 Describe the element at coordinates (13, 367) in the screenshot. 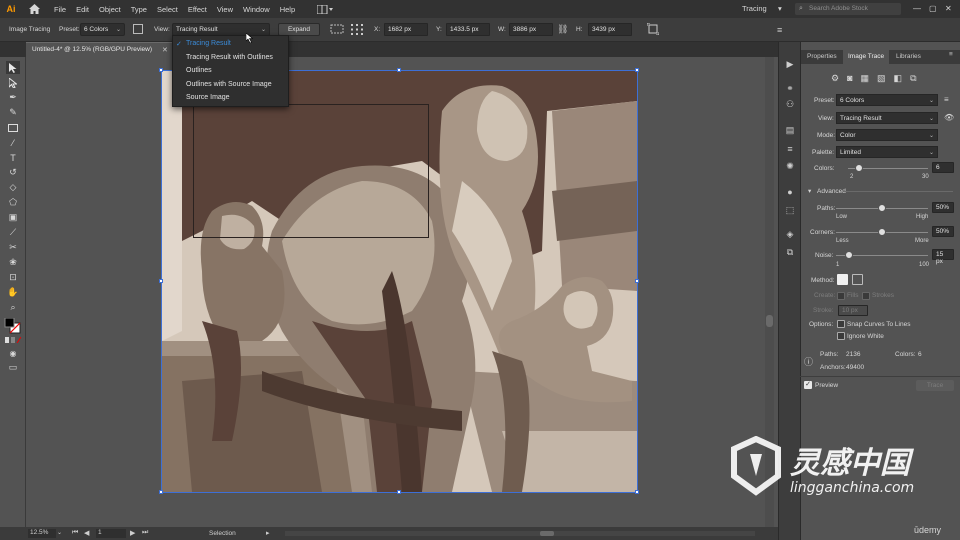

I see `screen-mode-icon: ▭` at that location.